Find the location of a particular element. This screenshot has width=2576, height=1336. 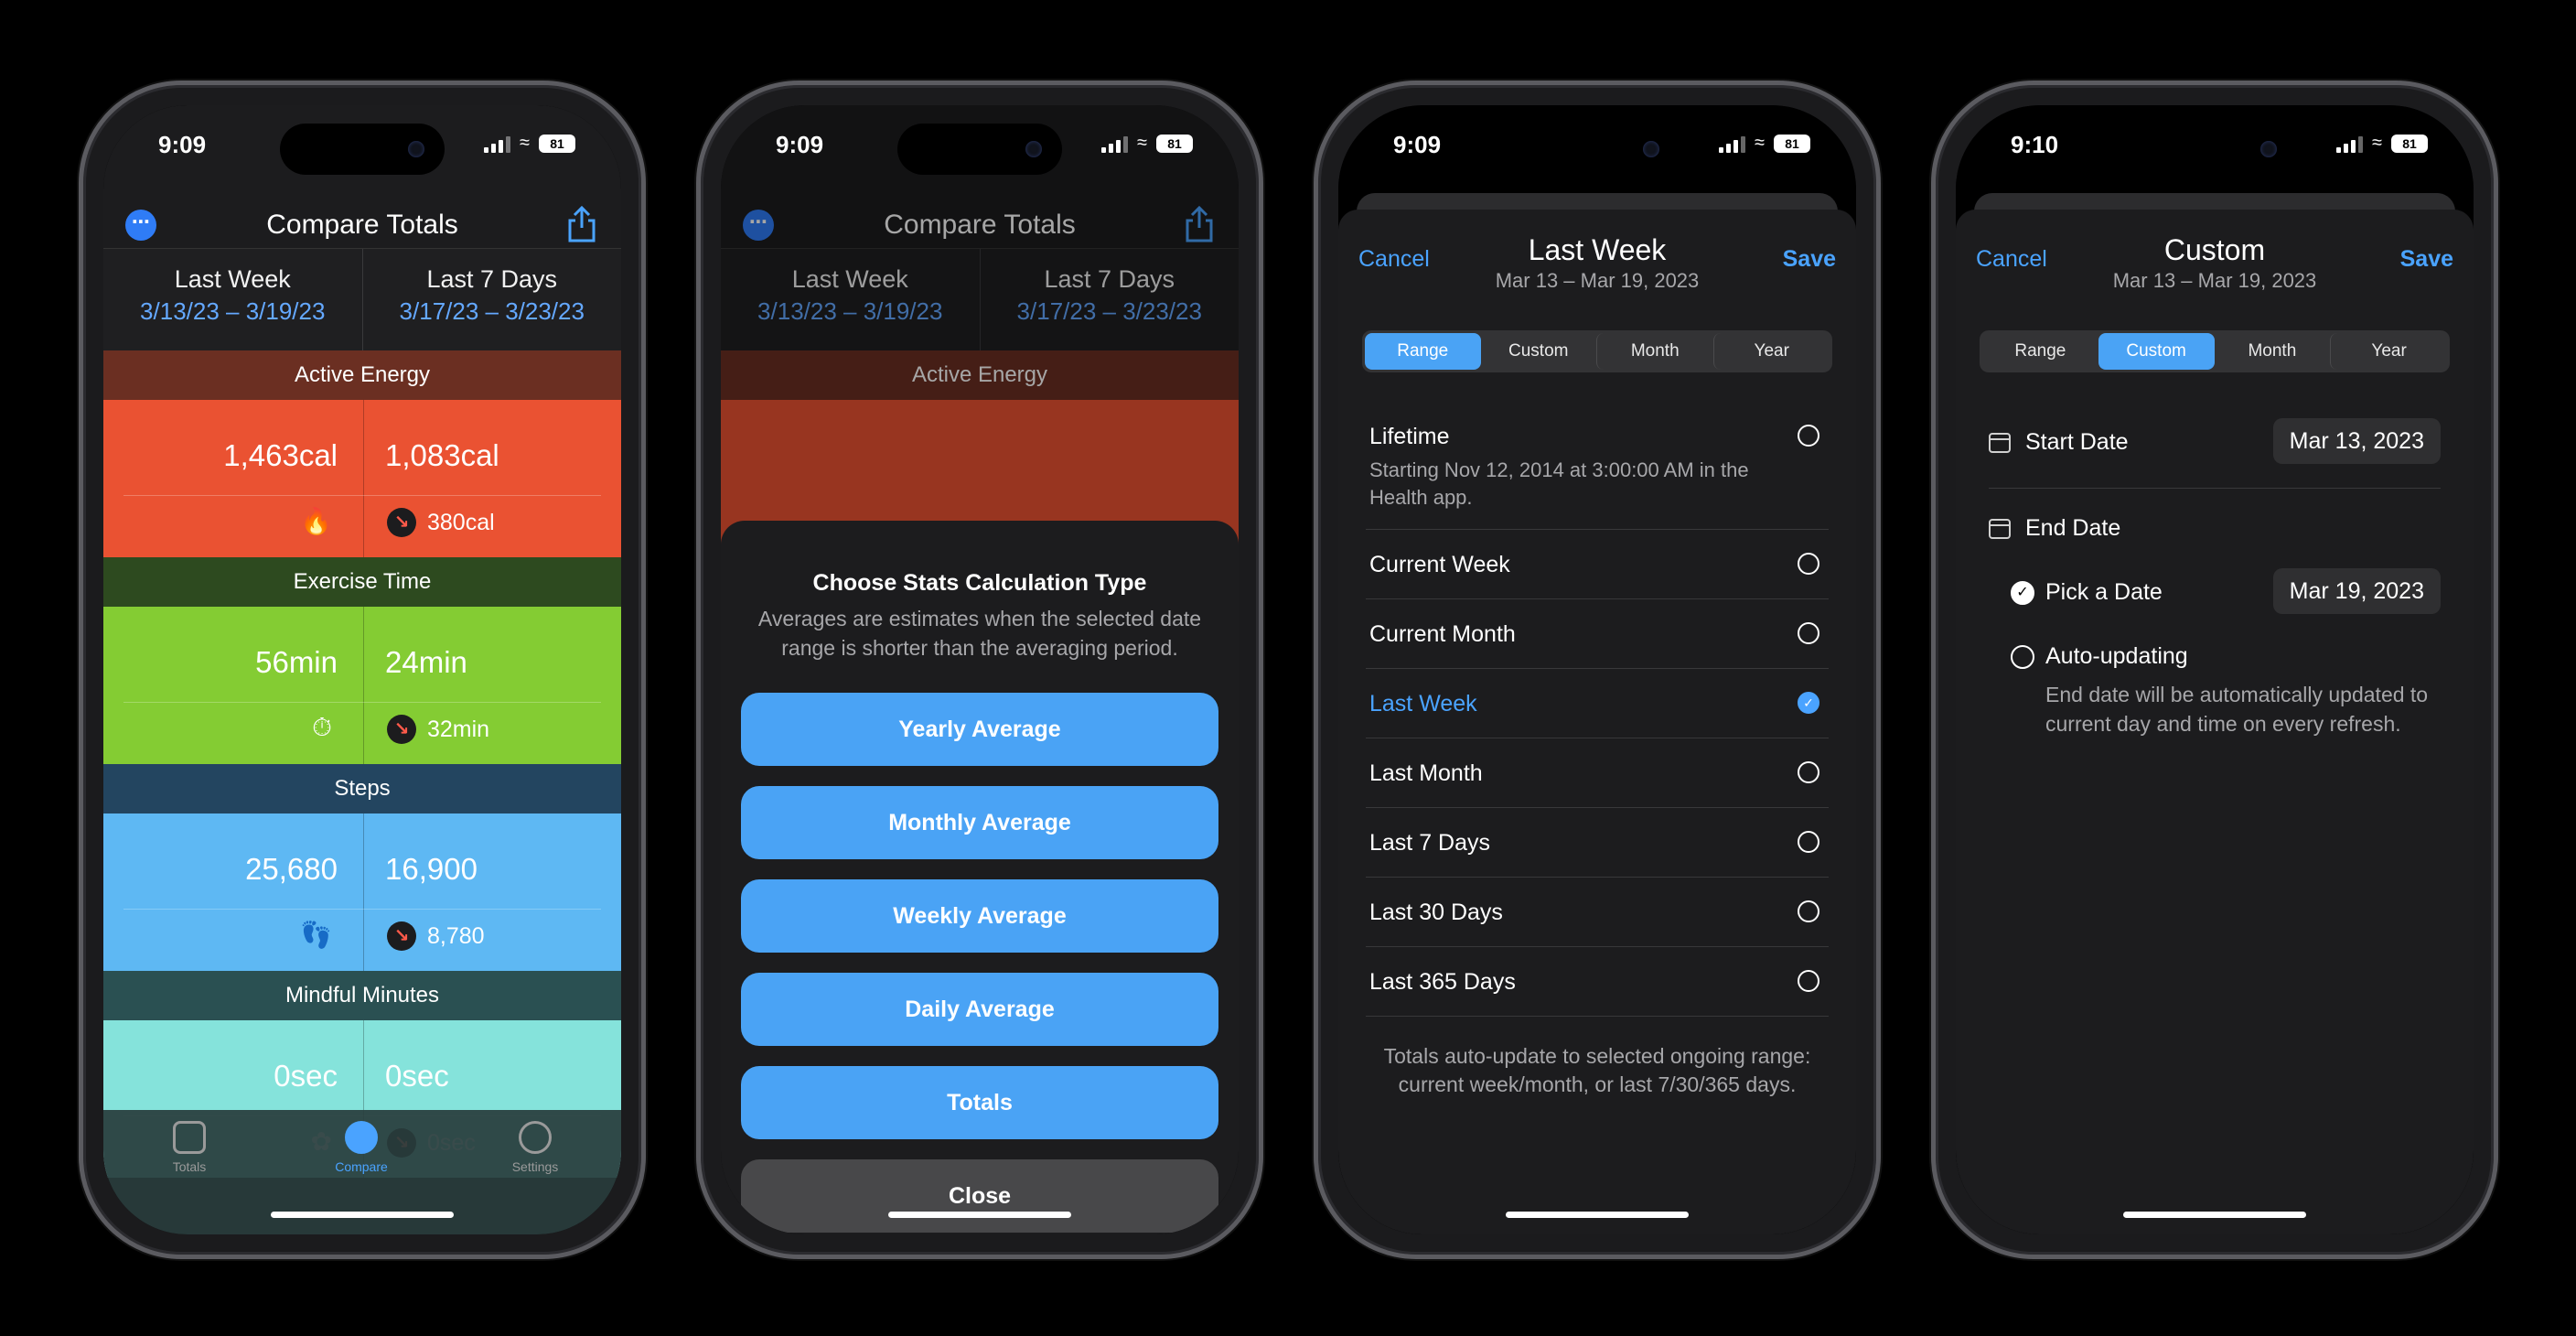

modal-header: Cancel Custom Mar 13 – Mar 19, 2023 Save is located at coordinates (2215, 264).